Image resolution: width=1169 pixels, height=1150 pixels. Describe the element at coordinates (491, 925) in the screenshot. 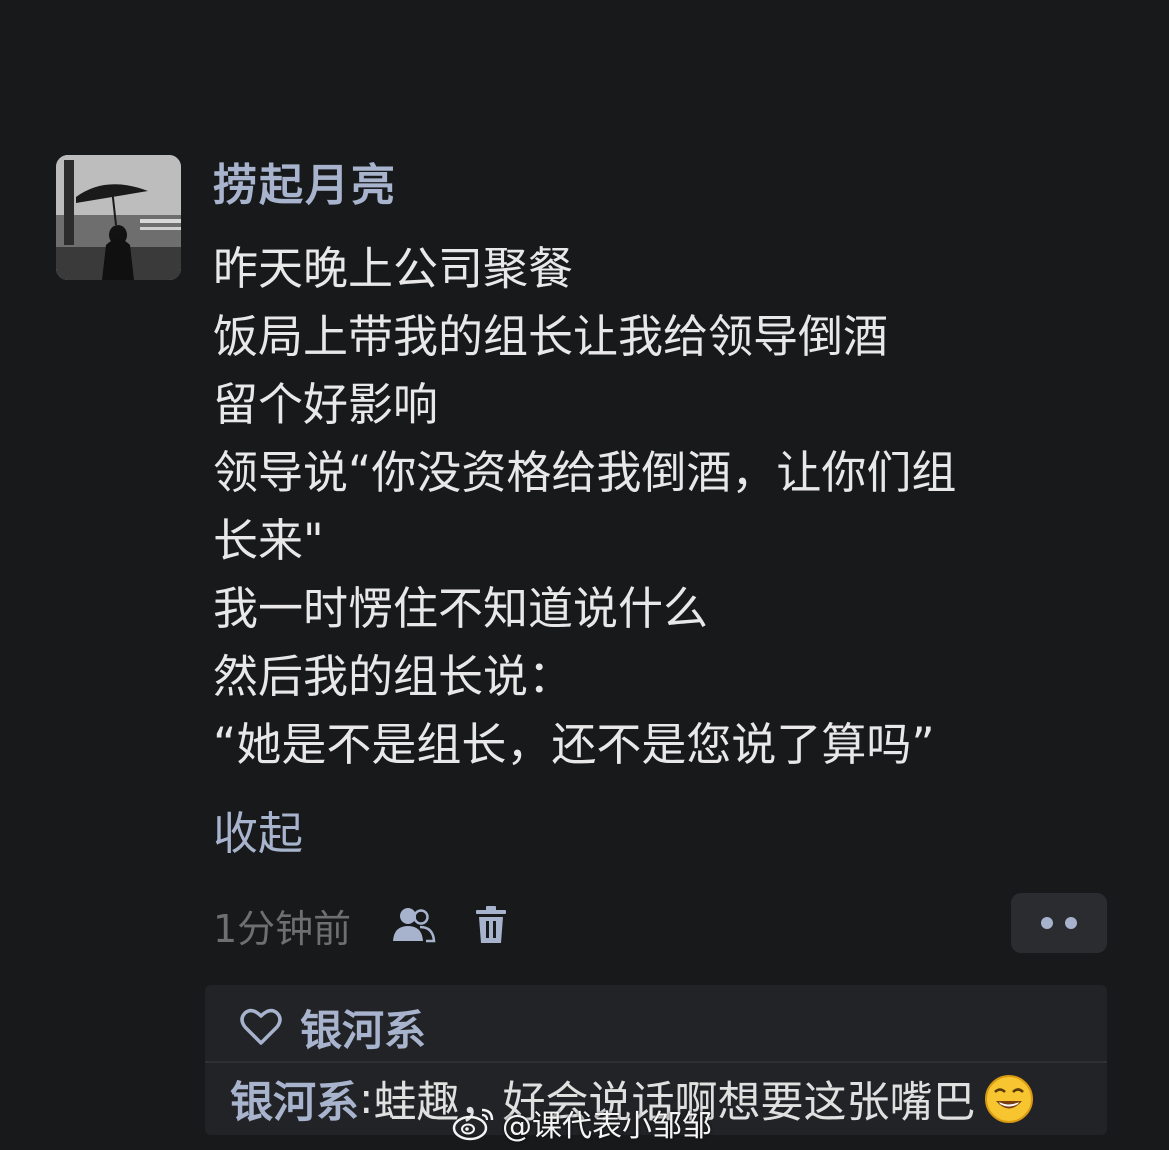

I see `trash-icon` at that location.